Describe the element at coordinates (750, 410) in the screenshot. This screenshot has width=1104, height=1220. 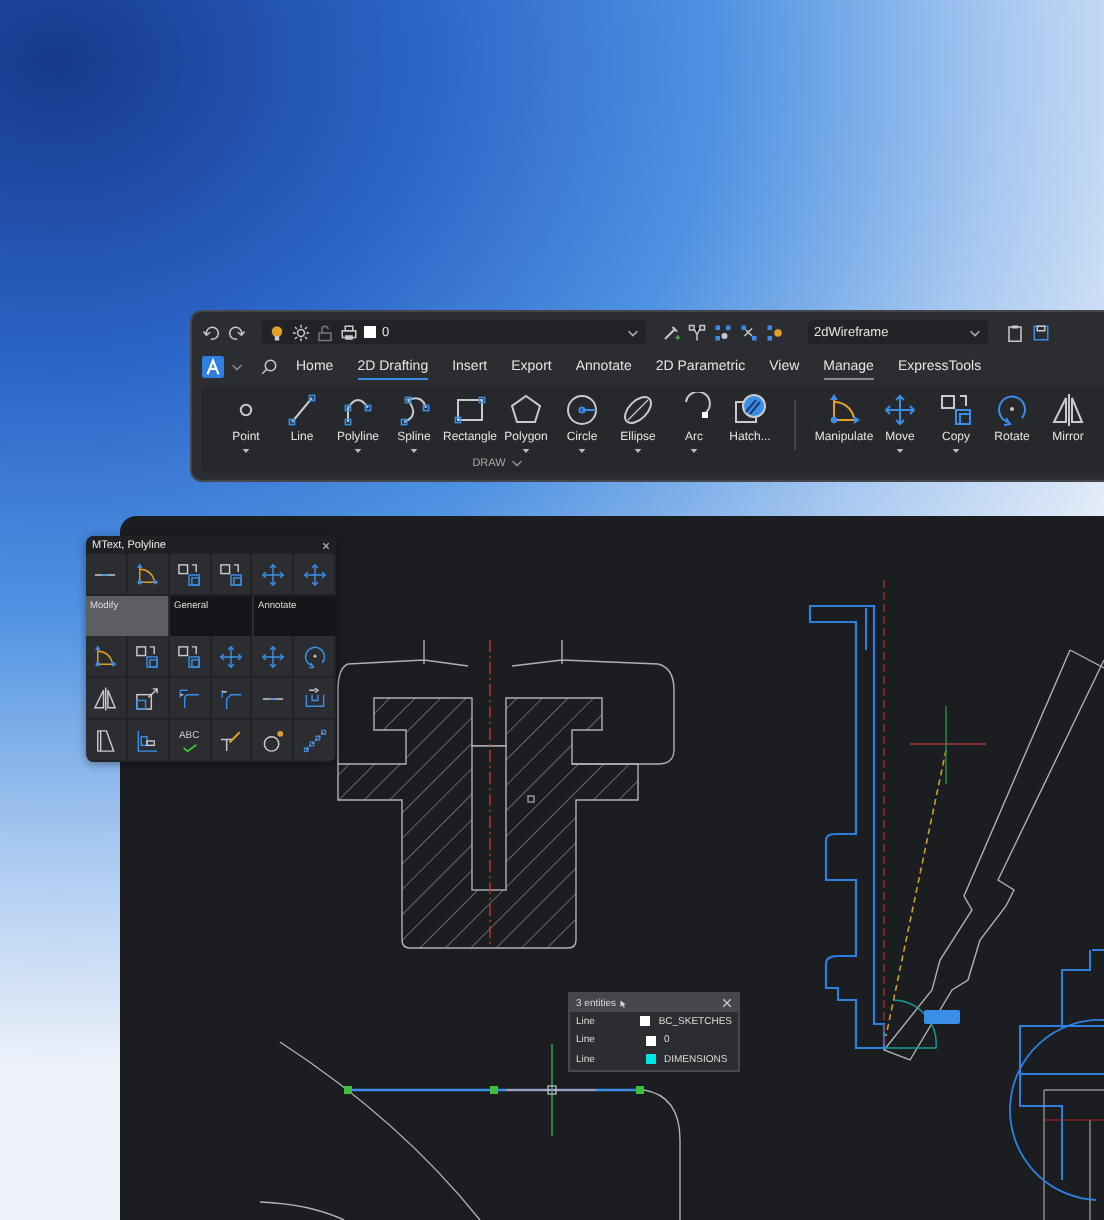
I see `hatch-icon` at that location.